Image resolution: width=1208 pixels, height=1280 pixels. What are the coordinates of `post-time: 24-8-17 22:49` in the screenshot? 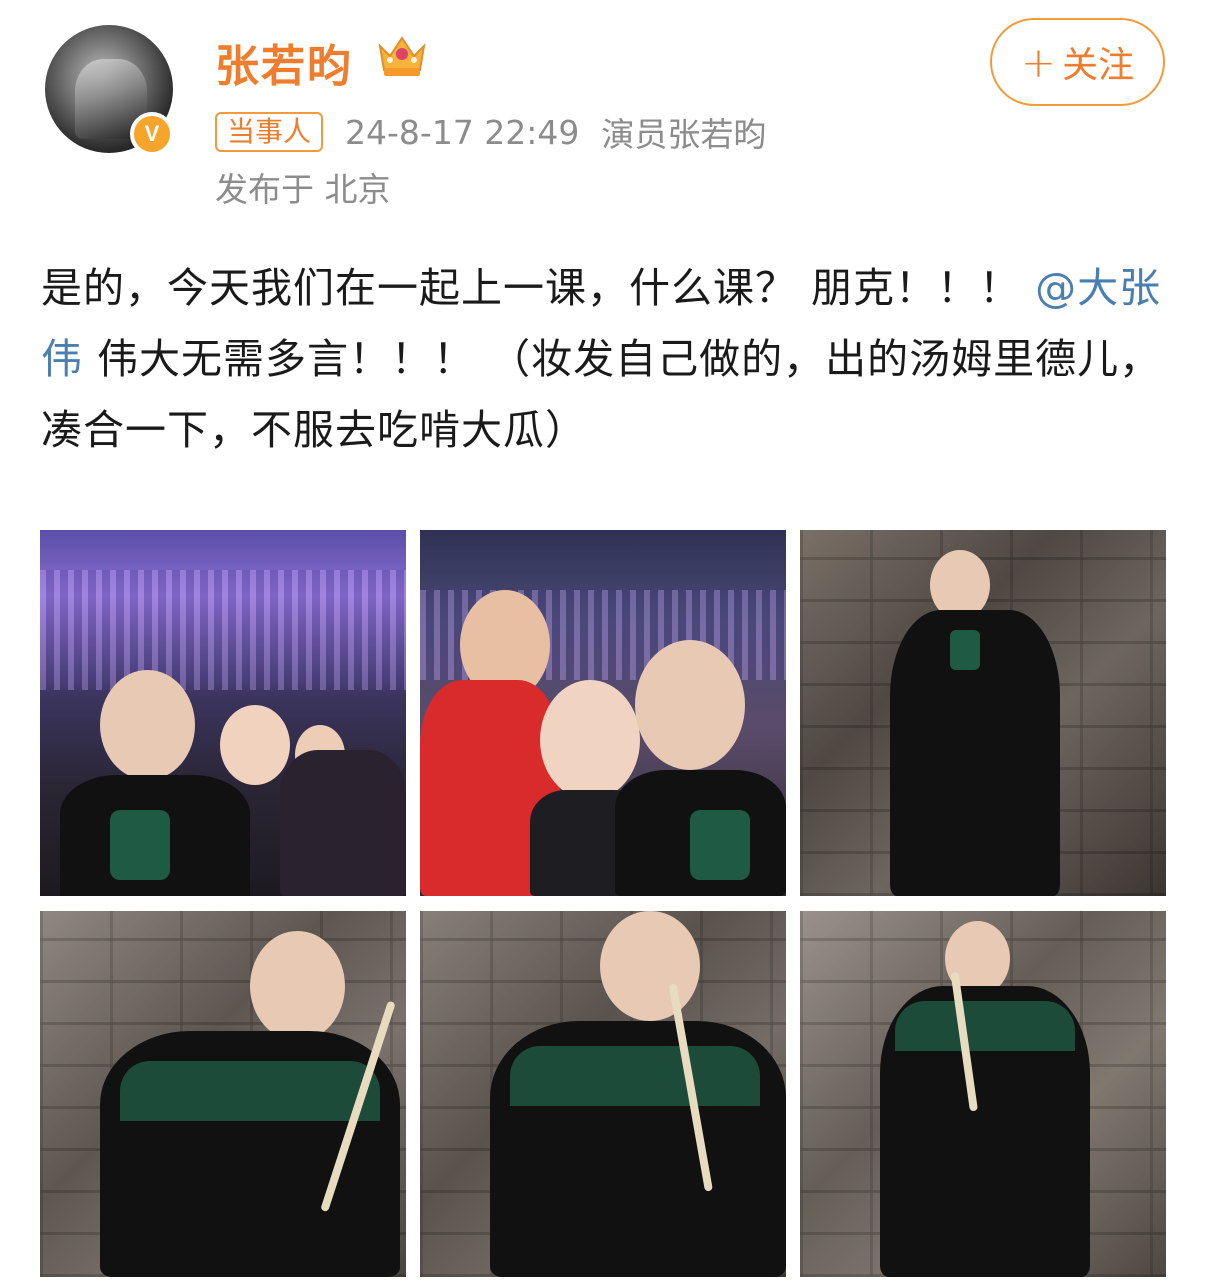 It's located at (462, 132).